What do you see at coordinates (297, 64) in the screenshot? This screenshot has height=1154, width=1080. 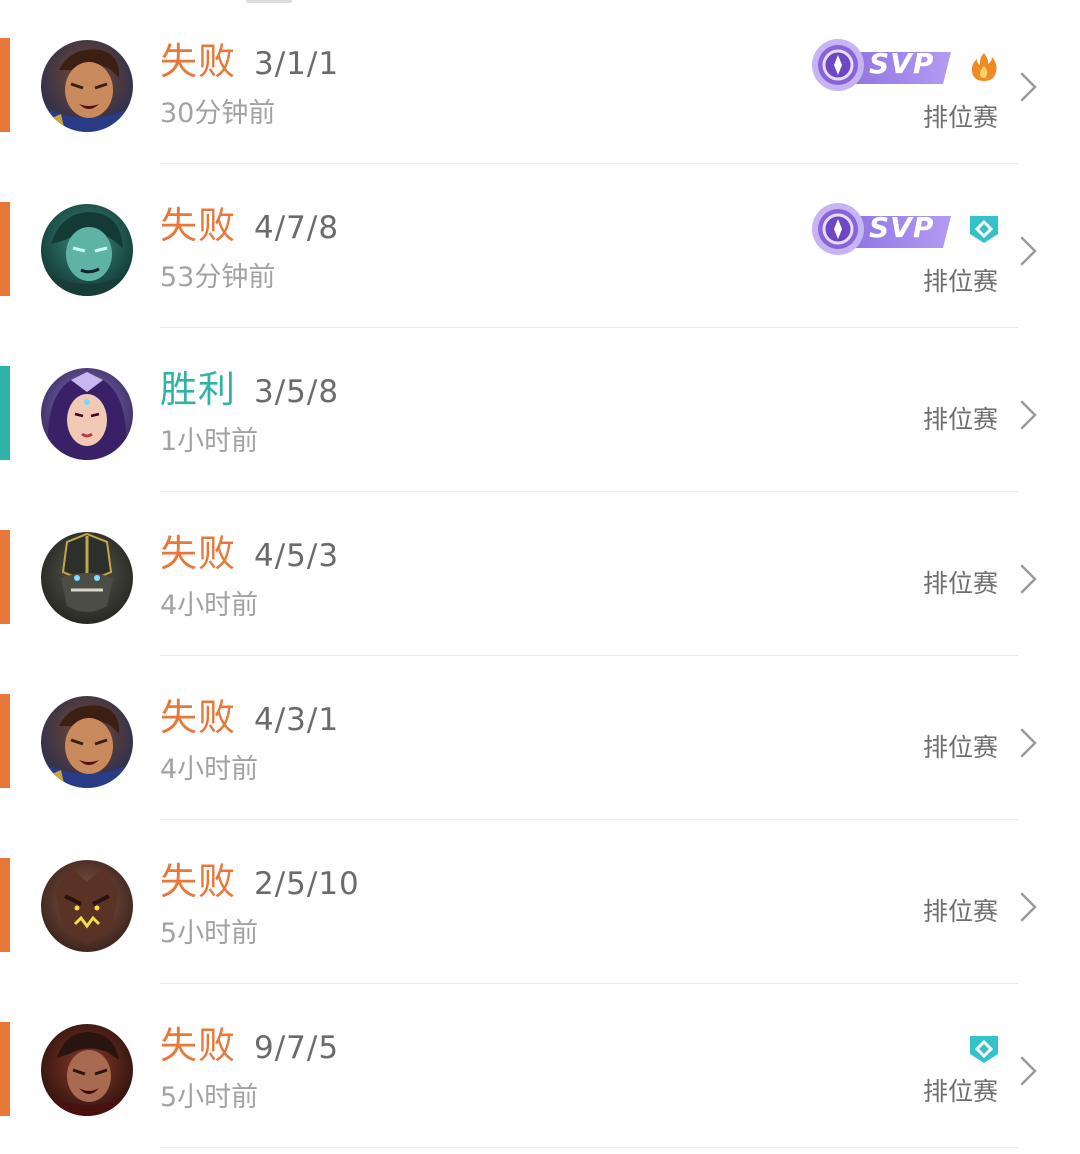 I see `kda-score: 3/1/1` at bounding box center [297, 64].